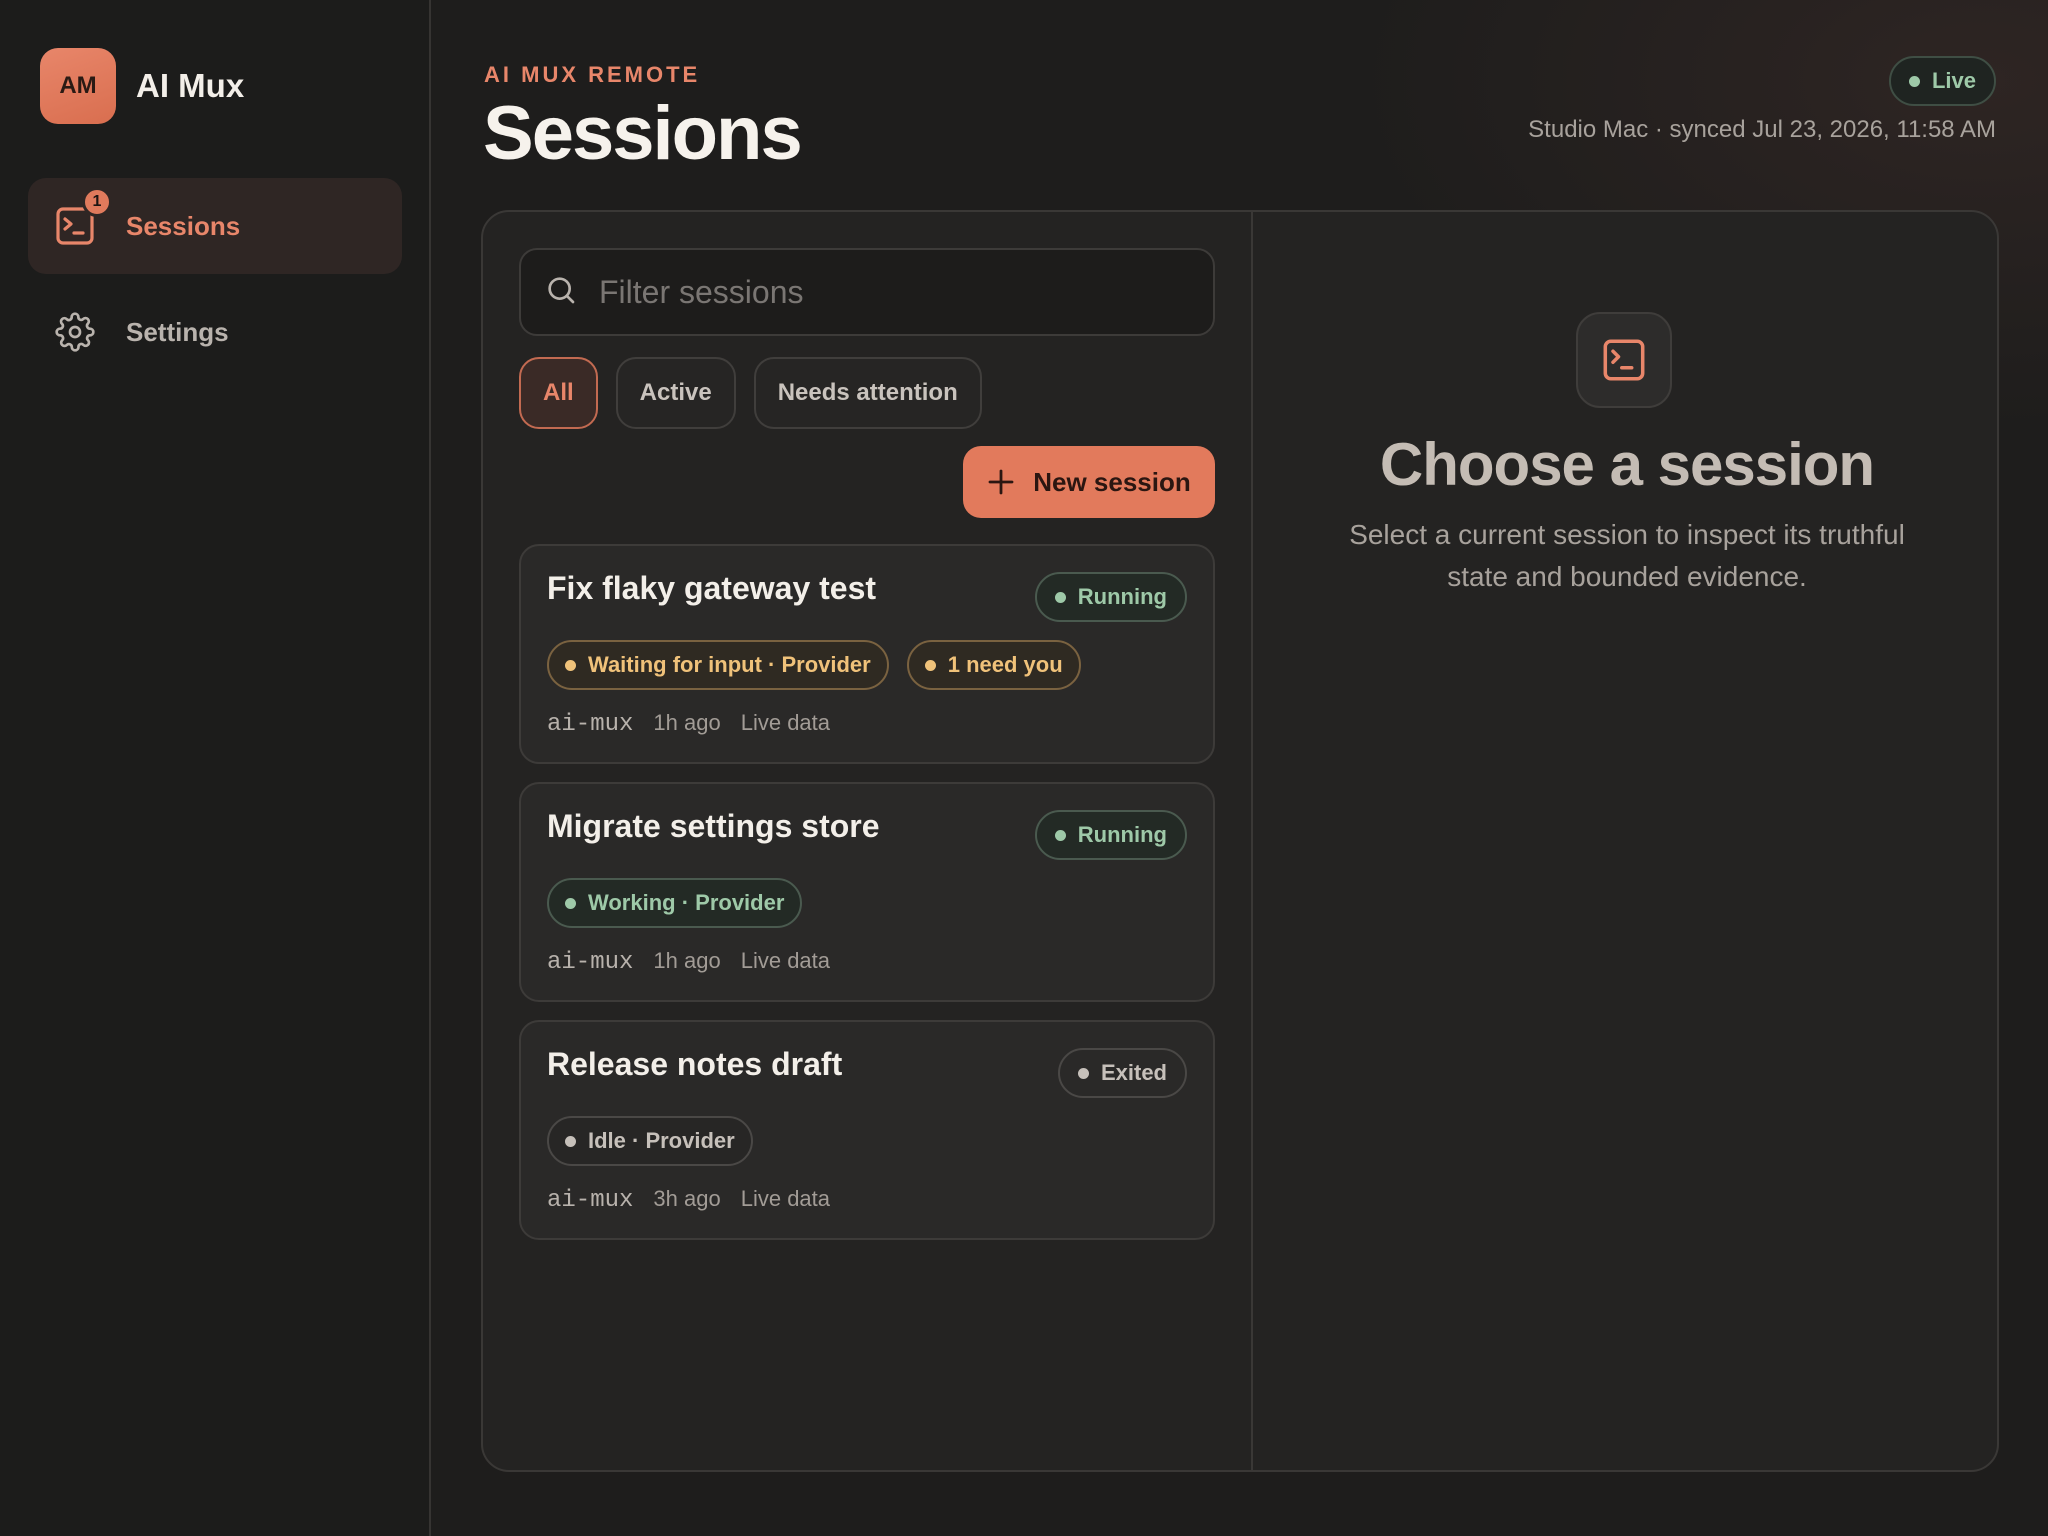 The width and height of the screenshot is (2048, 1536). What do you see at coordinates (713, 826) in the screenshot?
I see `session-title: Migrate settings store` at bounding box center [713, 826].